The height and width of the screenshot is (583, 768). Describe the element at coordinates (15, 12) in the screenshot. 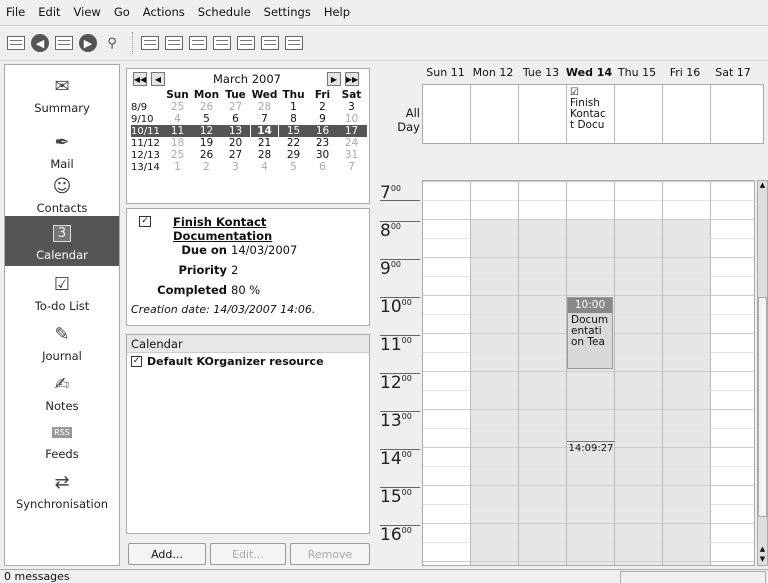

I see `menu-file: File` at that location.